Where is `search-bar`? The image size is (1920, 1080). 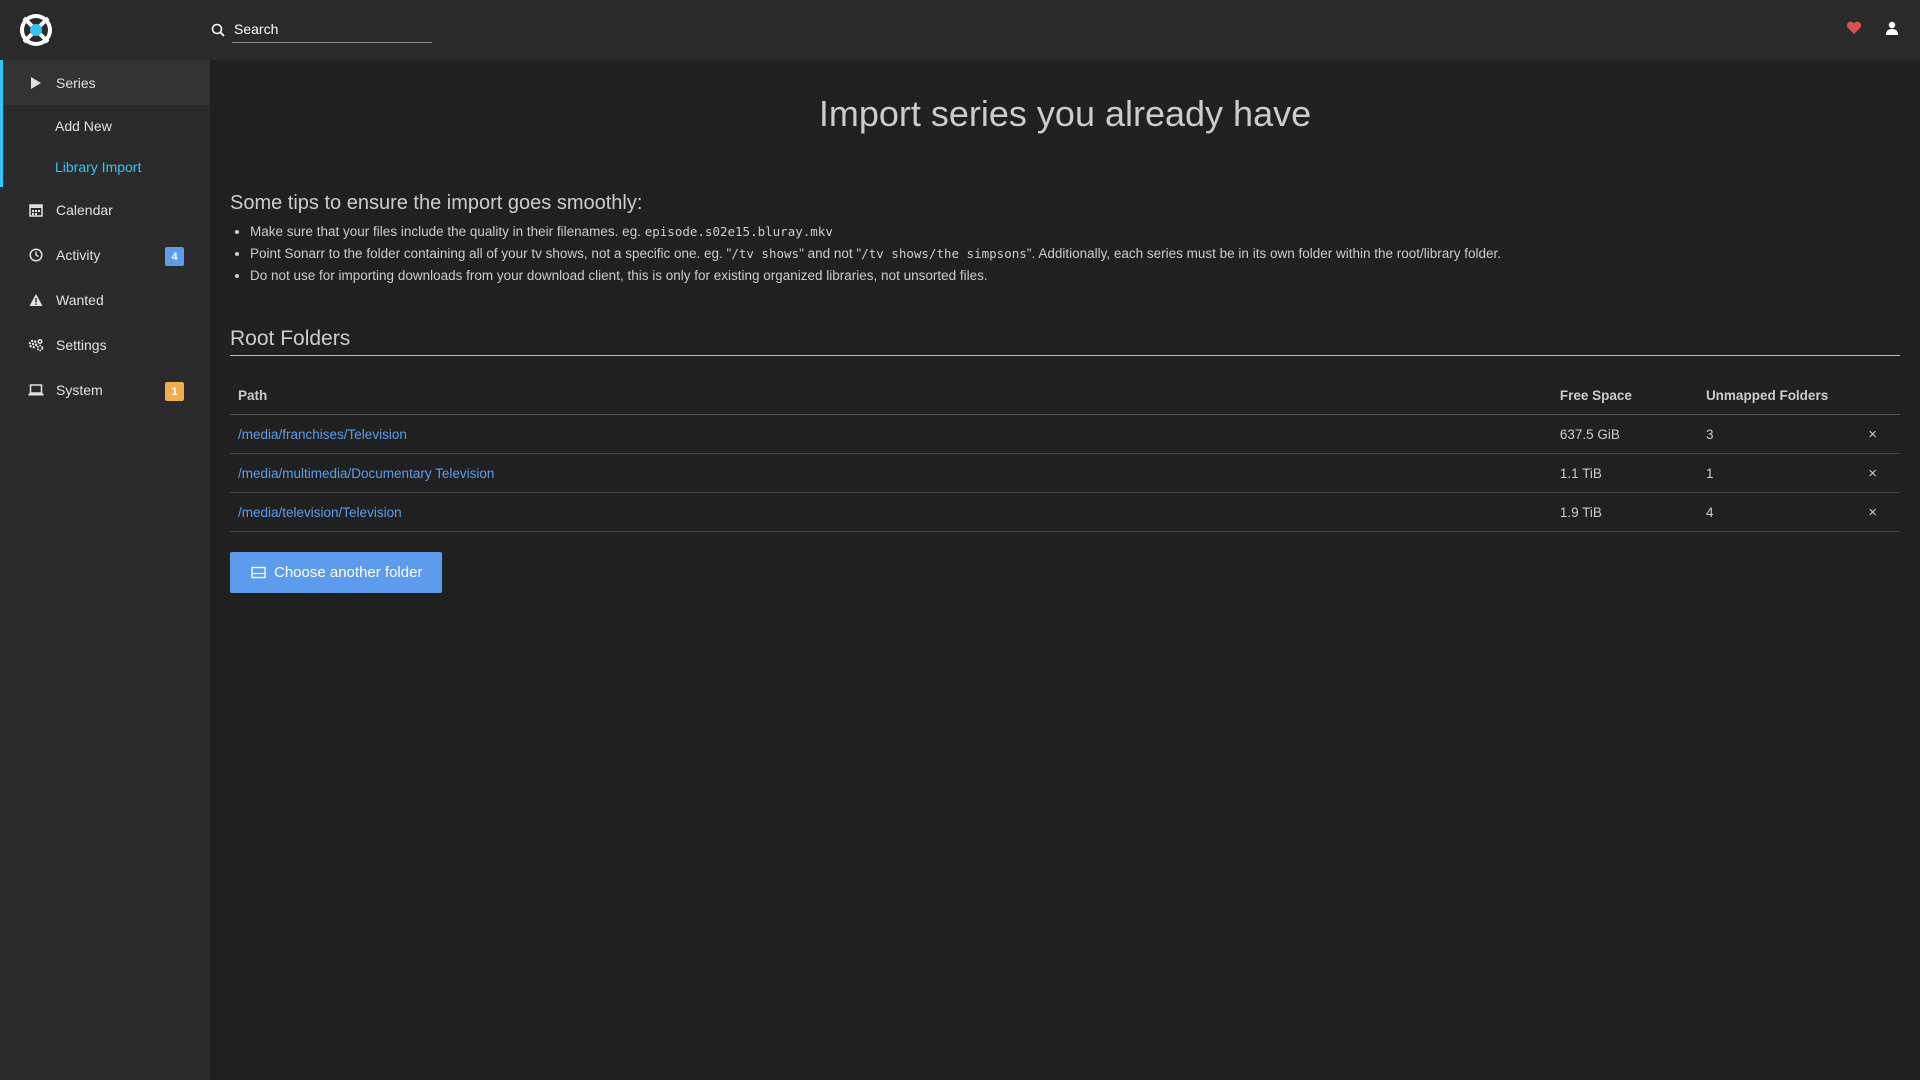
search-bar is located at coordinates (320, 29).